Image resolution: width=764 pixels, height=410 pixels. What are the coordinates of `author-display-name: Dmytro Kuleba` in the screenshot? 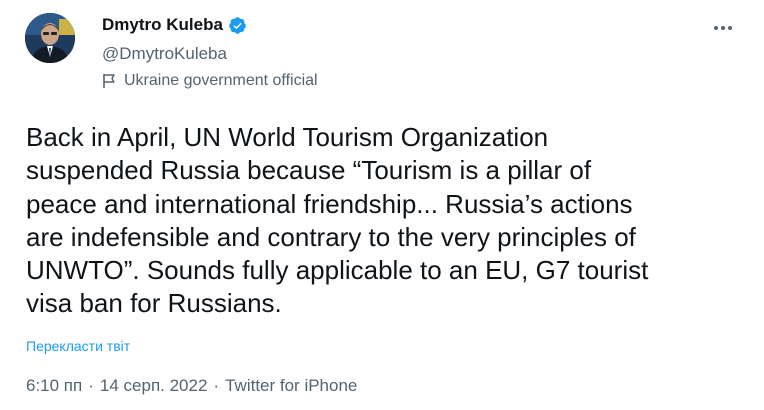 It's located at (162, 25).